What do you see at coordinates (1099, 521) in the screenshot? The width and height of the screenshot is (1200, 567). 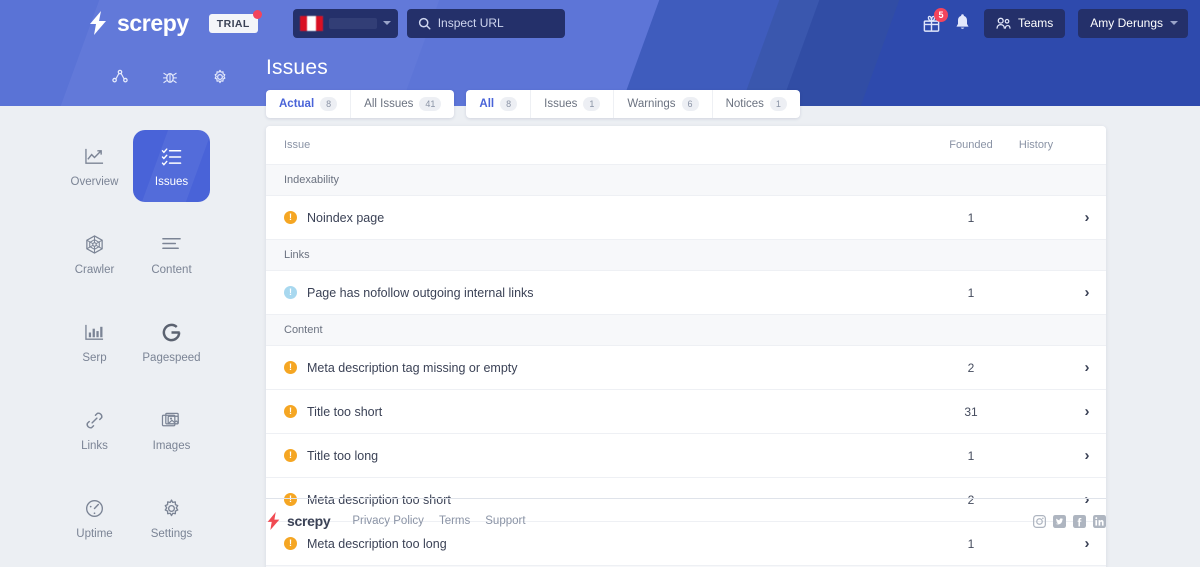 I see `linkedin-icon` at bounding box center [1099, 521].